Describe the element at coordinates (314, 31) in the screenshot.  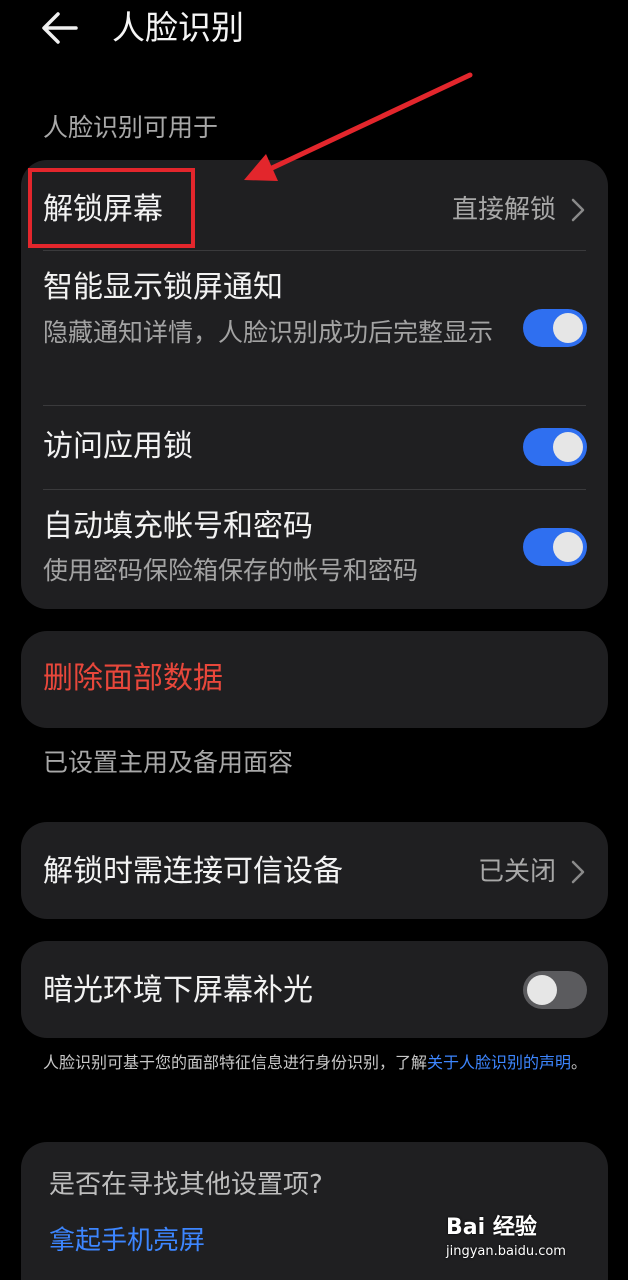
I see `app-header: 人脸识别` at that location.